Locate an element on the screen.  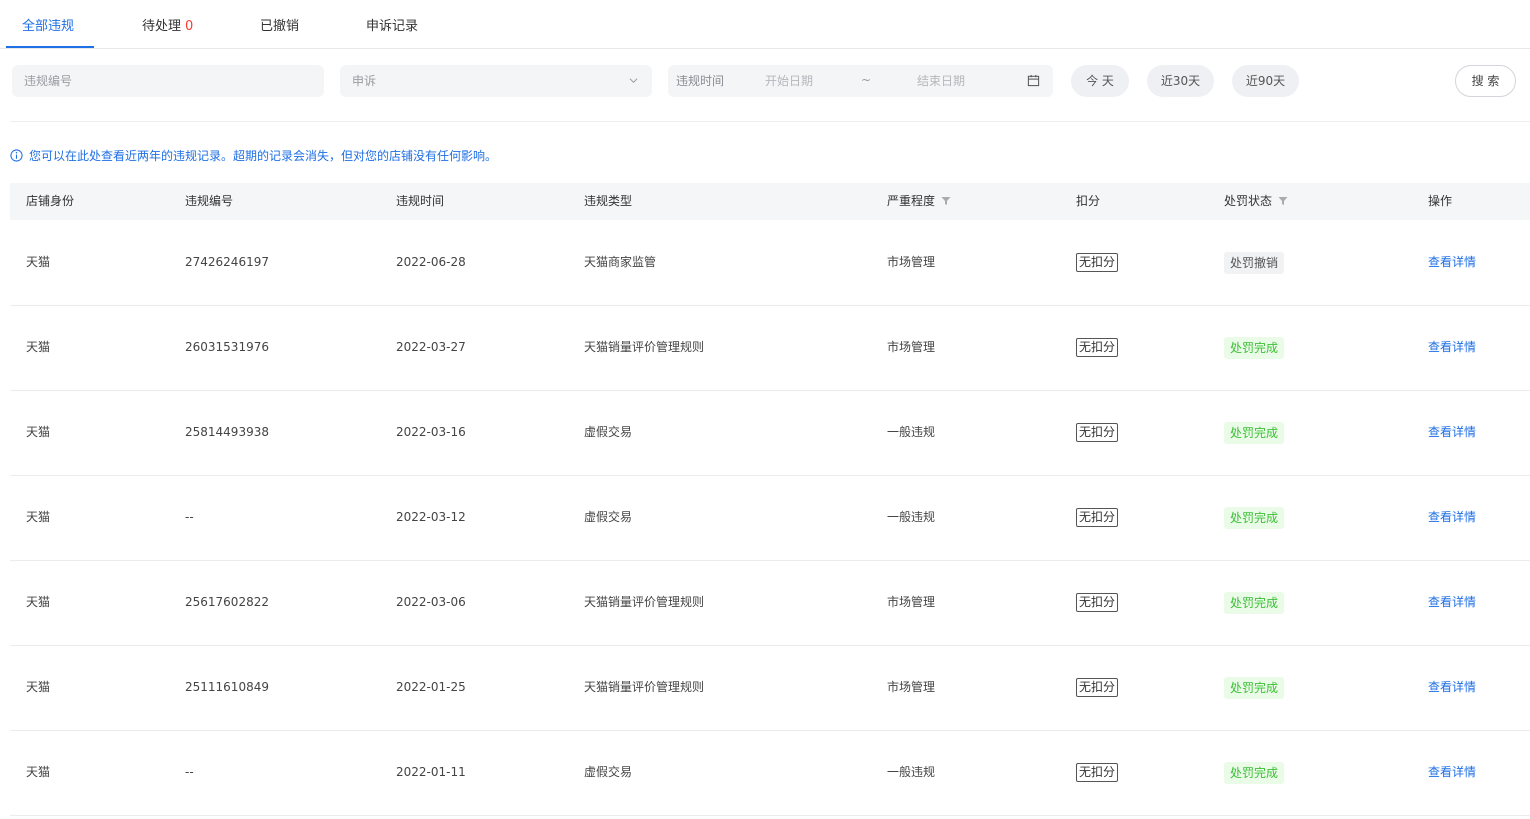
table-header: 店铺身份 违规编号 违规时间 违规类型 严重程度 扣分 处罚状态 操作 is located at coordinates (770, 201).